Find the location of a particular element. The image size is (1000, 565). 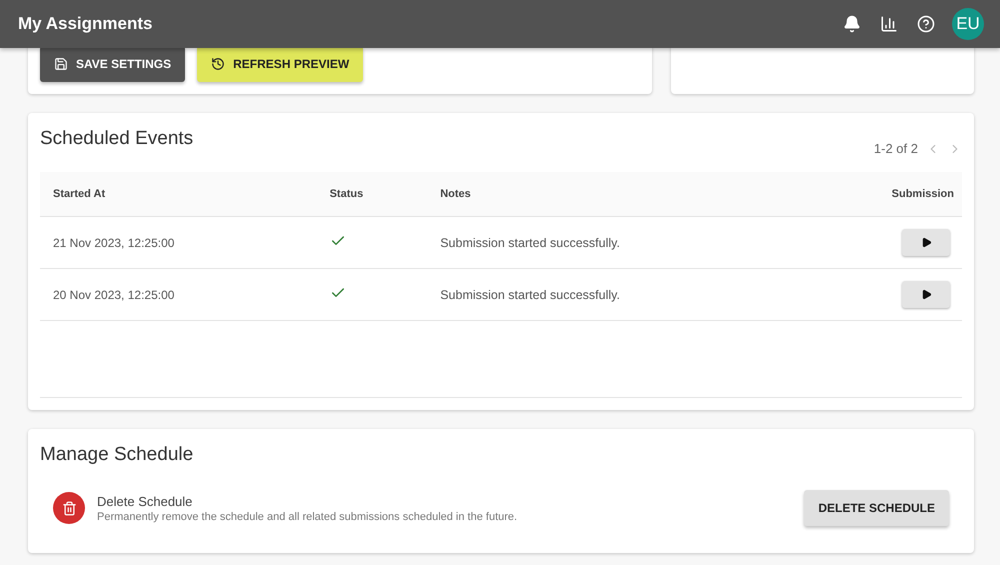

save-icon is located at coordinates (61, 64).